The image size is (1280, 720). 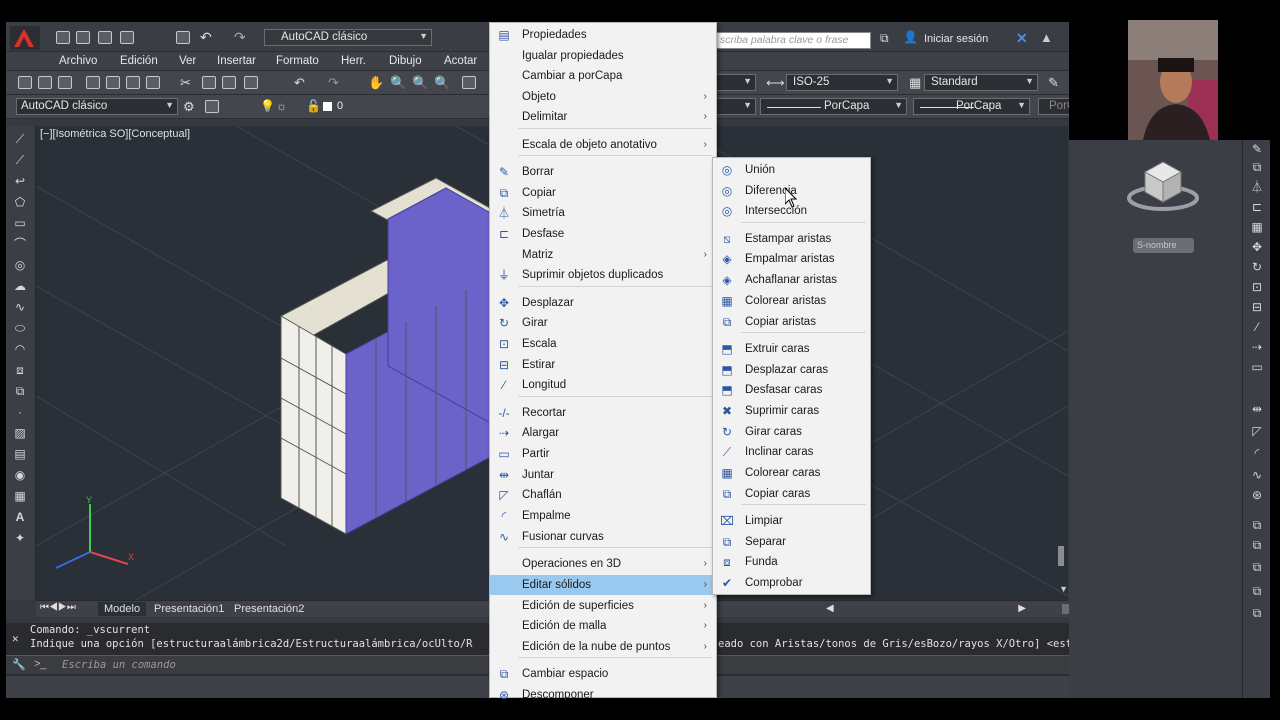 I want to click on submenu-item: ▦ Colorear aristas, so click(x=791, y=301).